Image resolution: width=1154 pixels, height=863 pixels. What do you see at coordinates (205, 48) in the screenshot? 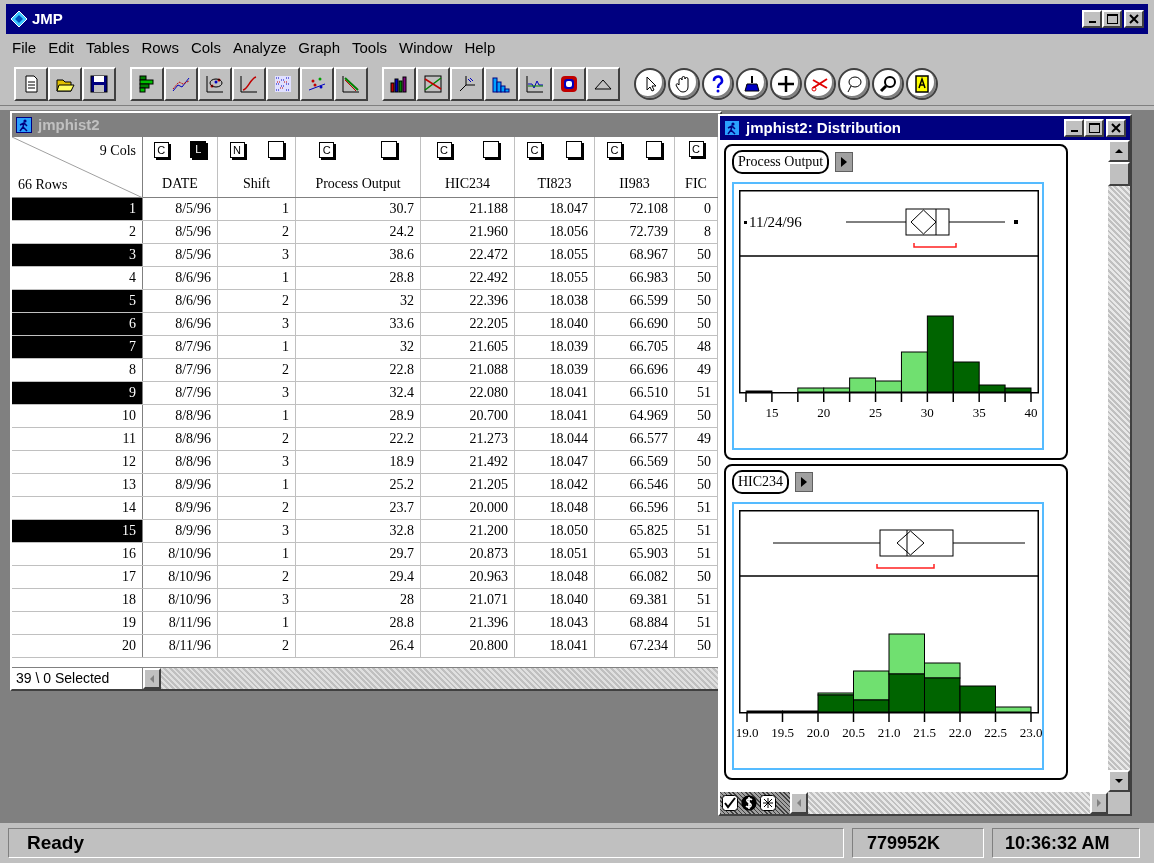
I see `menu-item: Cols` at bounding box center [205, 48].